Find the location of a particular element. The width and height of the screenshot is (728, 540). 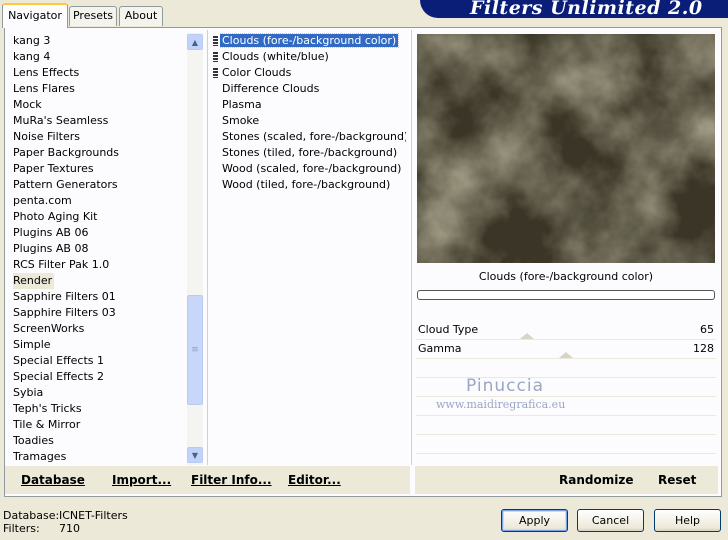

category-item: Toadies is located at coordinates (33, 440).